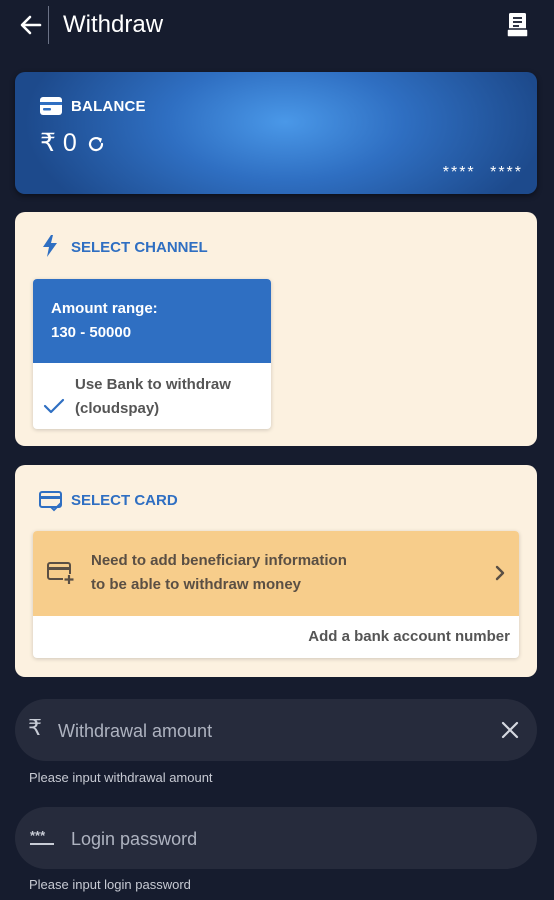 Image resolution: width=554 pixels, height=900 pixels. I want to click on channel-range-header: Amount range: 130 - 50000, so click(152, 321).